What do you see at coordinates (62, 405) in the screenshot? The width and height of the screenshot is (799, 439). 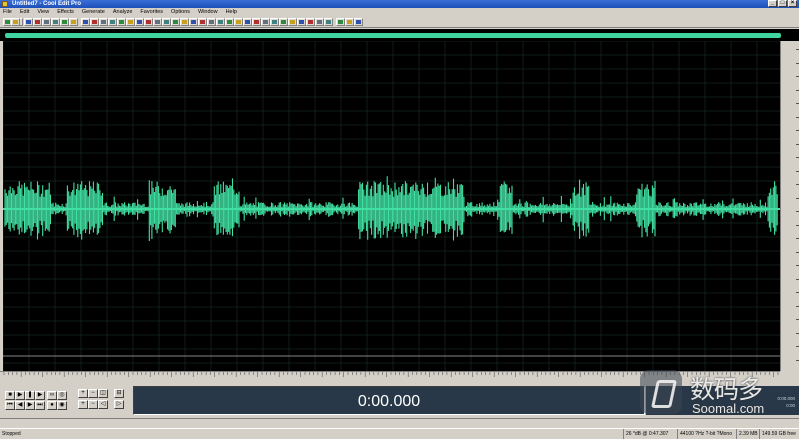 I see `cd-icon: ◉` at bounding box center [62, 405].